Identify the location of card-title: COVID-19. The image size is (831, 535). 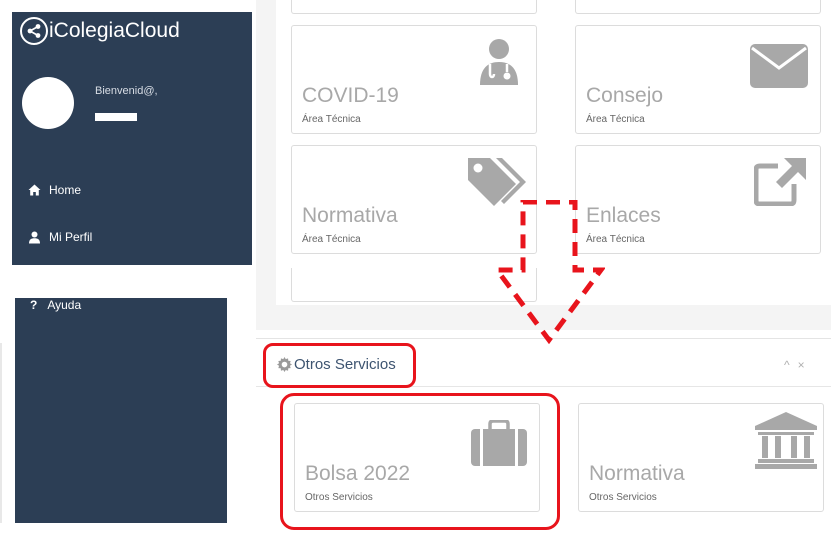
(350, 95).